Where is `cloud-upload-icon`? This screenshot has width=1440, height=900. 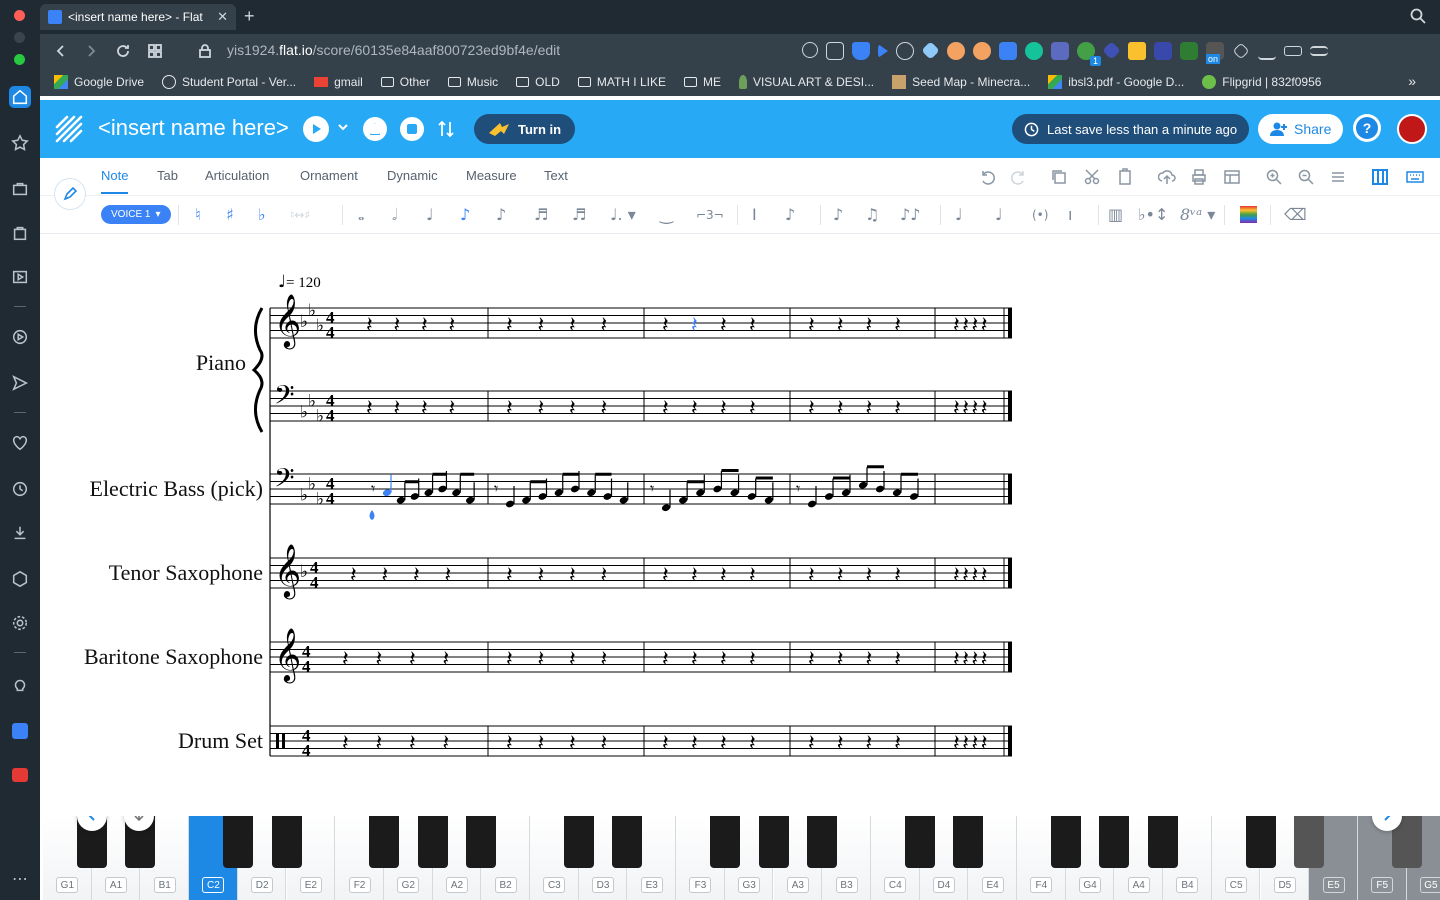 cloud-upload-icon is located at coordinates (1166, 177).